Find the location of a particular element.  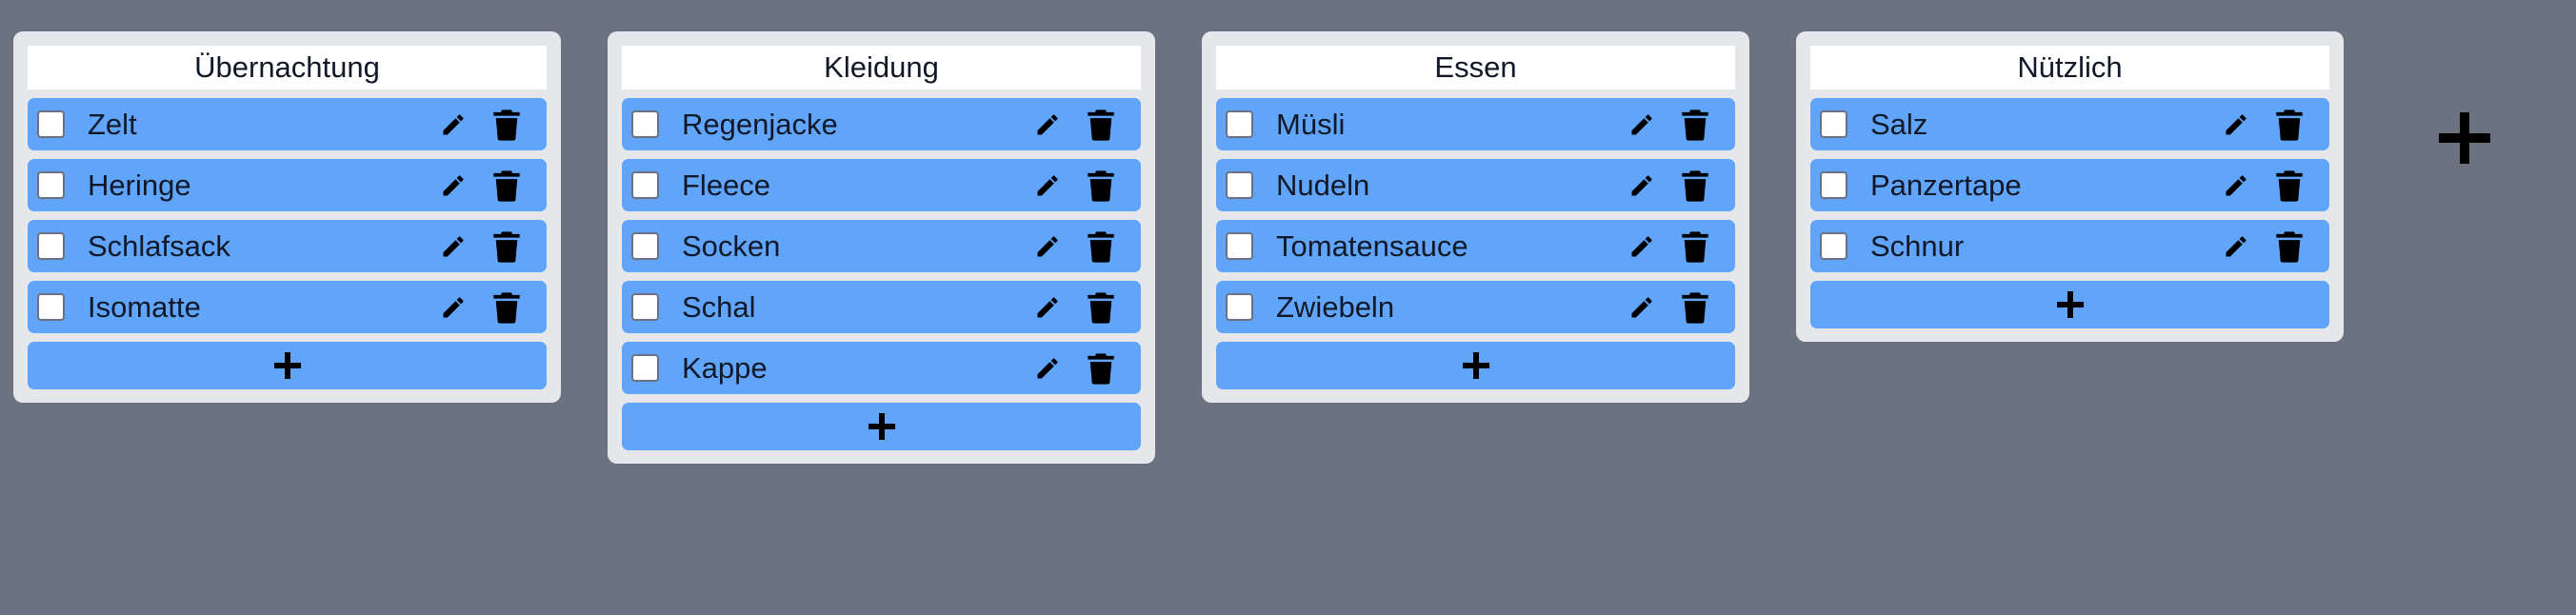

list-item: Schlafsack is located at coordinates (287, 246).